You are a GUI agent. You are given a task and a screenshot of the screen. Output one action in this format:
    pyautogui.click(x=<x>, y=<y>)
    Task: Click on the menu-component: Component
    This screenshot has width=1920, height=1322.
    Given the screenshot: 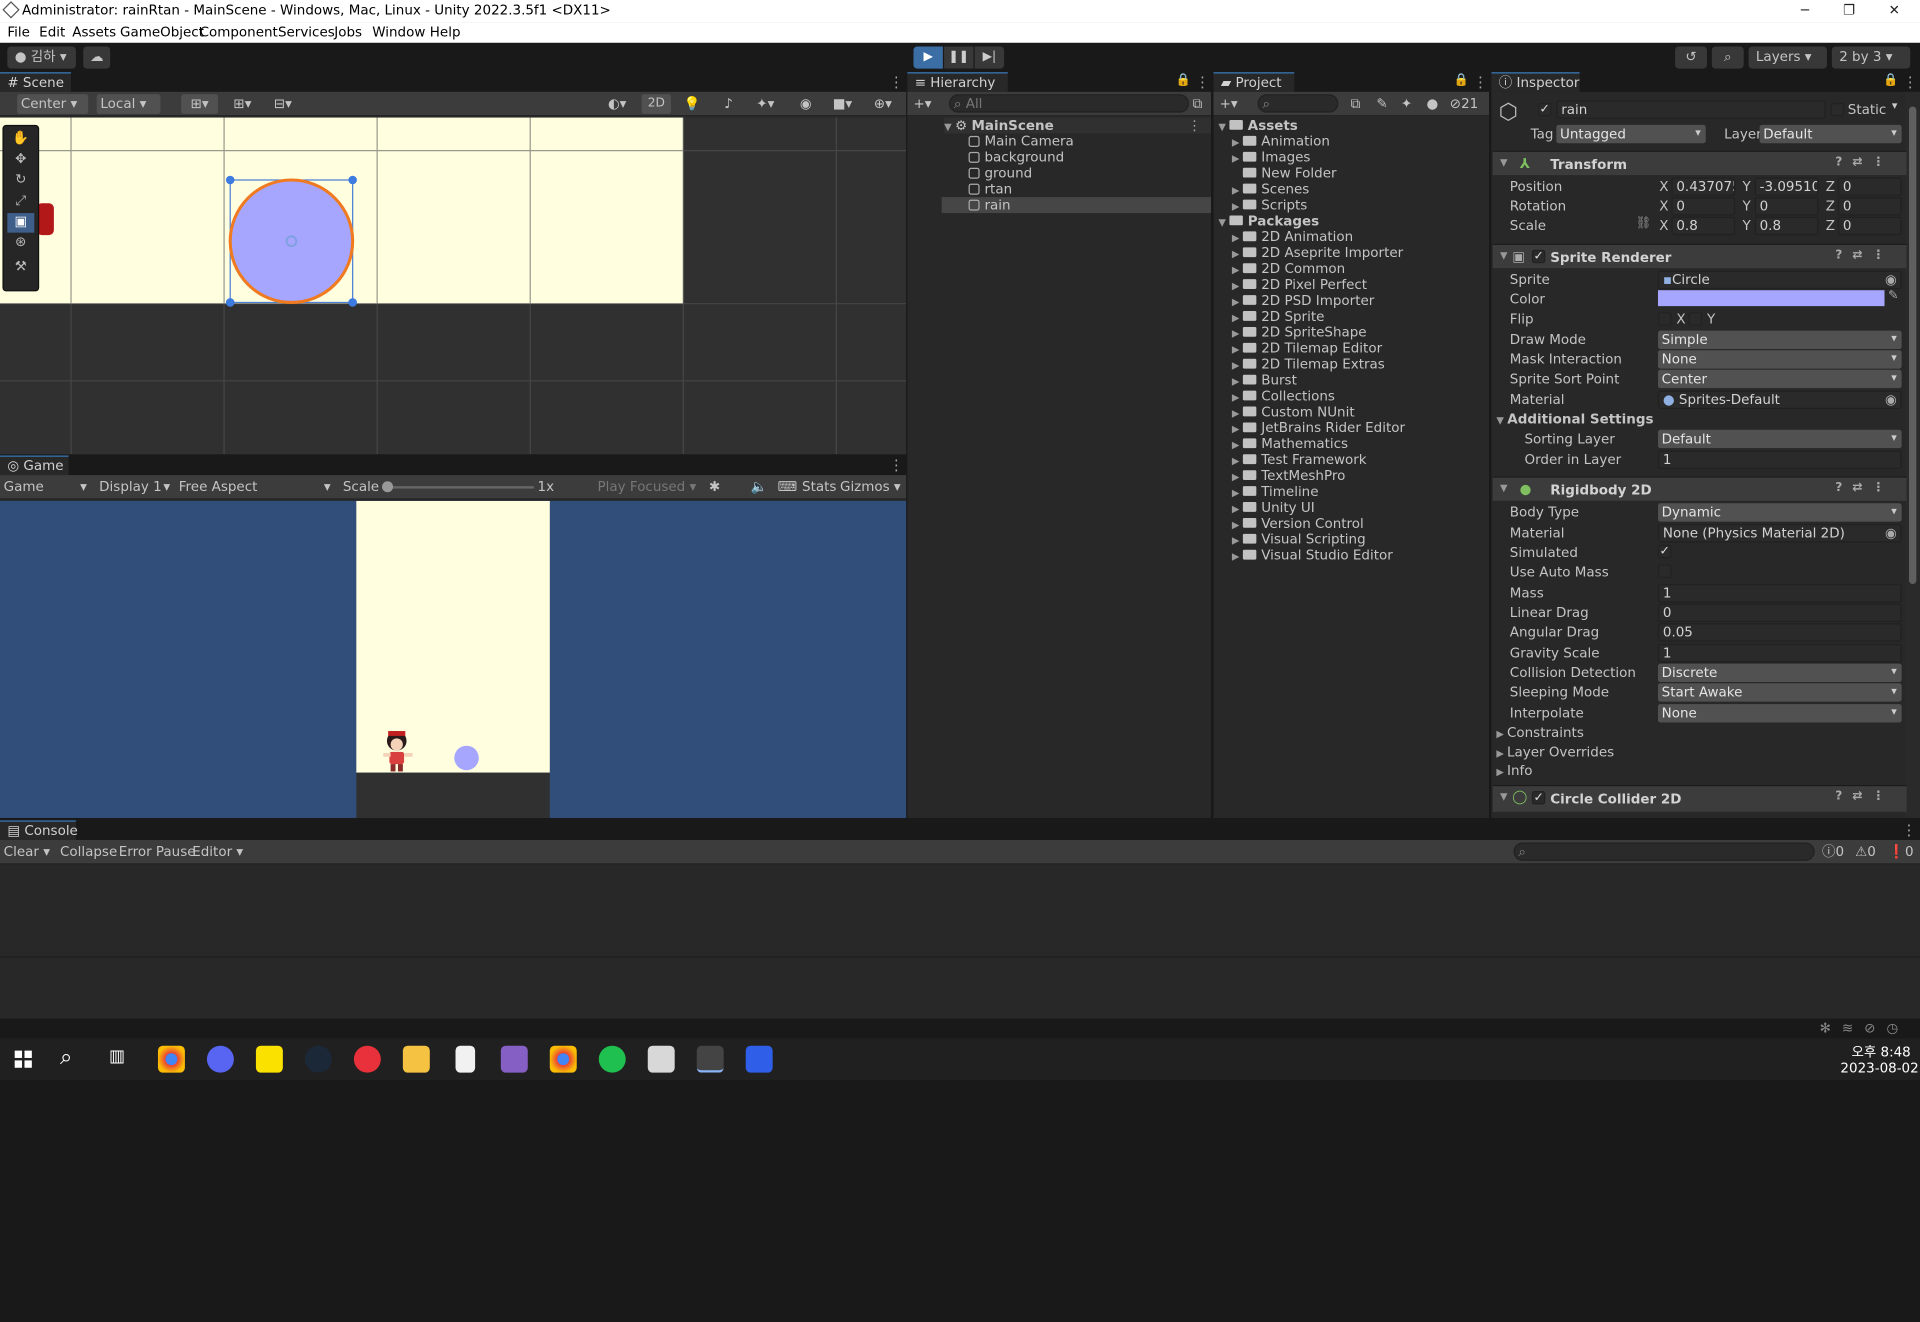 What is the action you would take?
    pyautogui.click(x=239, y=32)
    